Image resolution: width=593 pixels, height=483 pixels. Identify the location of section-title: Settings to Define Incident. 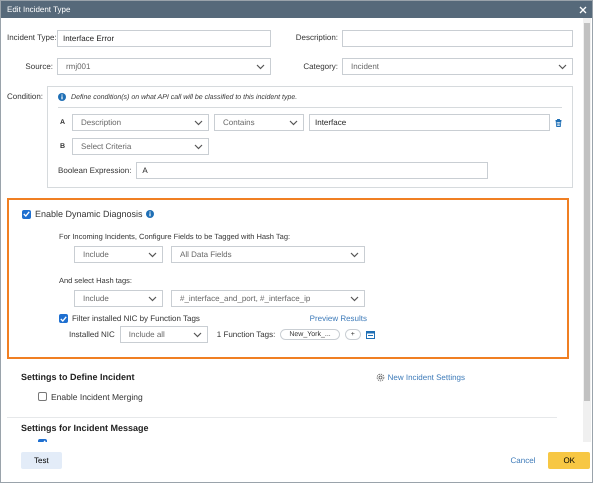
(78, 377).